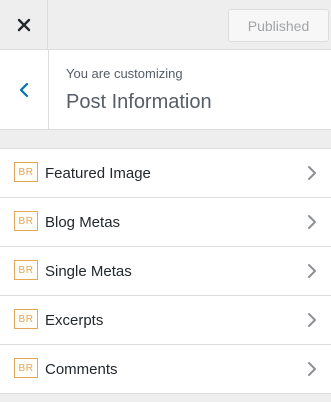 The image size is (331, 402). What do you see at coordinates (165, 173) in the screenshot?
I see `section-item-featured-image: BR Featured Image` at bounding box center [165, 173].